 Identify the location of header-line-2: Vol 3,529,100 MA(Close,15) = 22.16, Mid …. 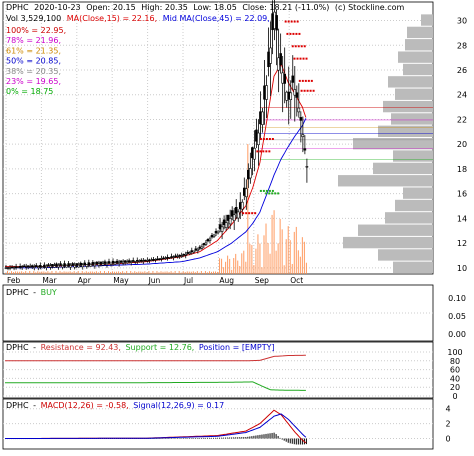
(138, 18).